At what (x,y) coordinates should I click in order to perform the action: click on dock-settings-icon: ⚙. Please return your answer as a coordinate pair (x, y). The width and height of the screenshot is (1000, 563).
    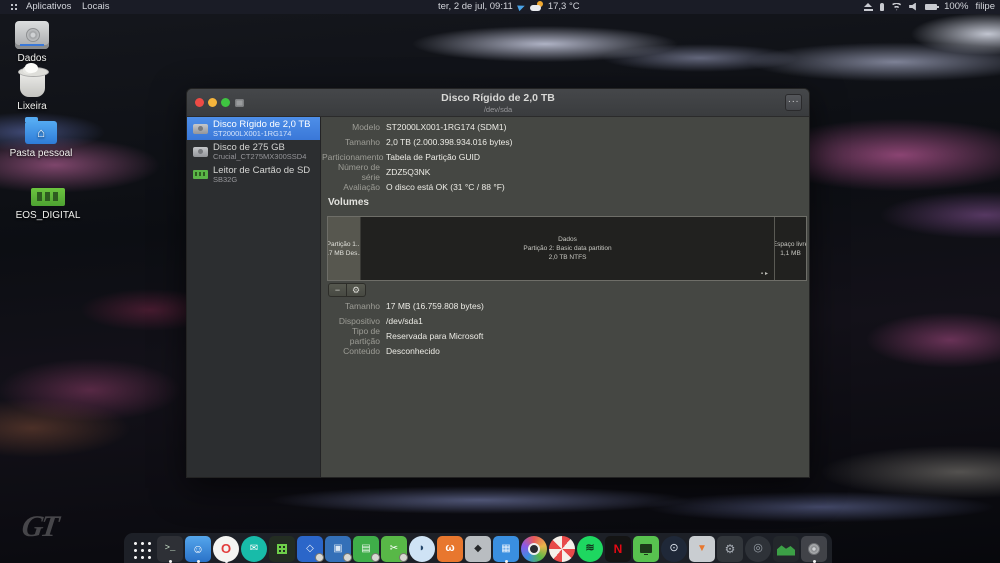
    Looking at the image, I should click on (730, 548).